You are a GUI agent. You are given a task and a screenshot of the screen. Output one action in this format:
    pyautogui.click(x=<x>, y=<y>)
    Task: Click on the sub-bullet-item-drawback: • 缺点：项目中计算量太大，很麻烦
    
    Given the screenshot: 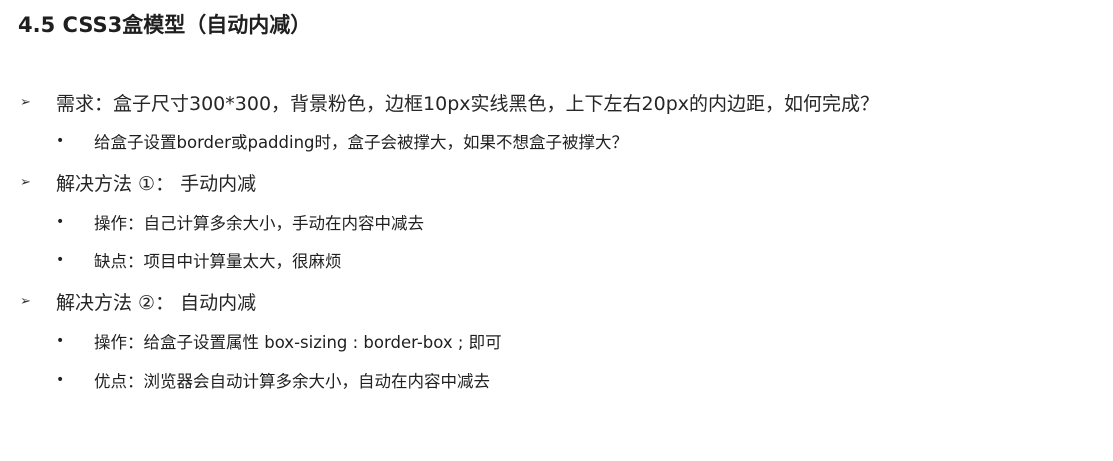 What is the action you would take?
    pyautogui.click(x=199, y=260)
    